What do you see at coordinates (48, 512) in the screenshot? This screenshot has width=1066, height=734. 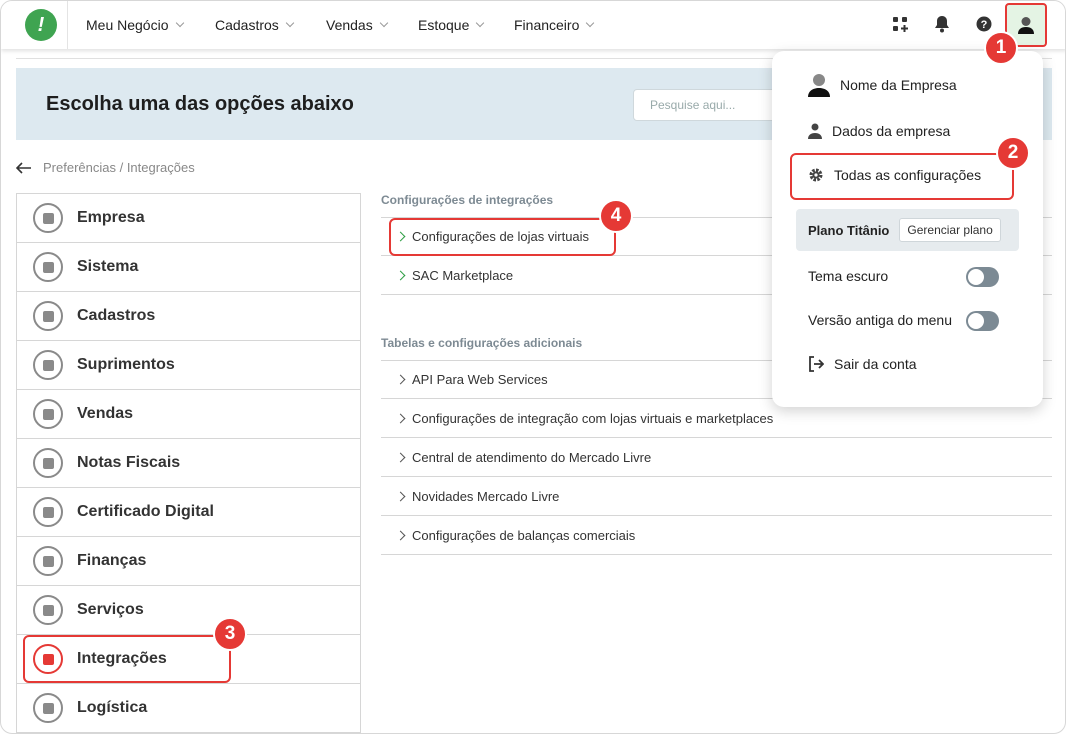 I see `lock-icon` at bounding box center [48, 512].